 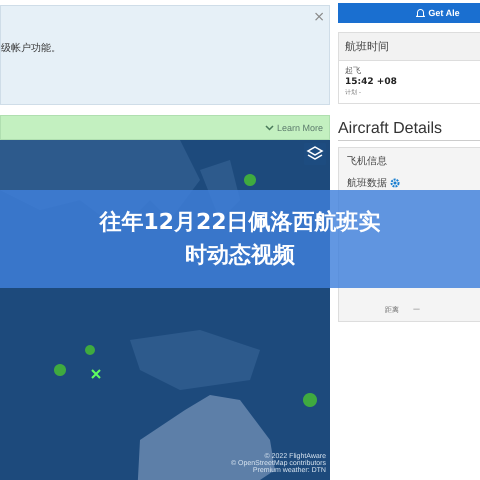 I want to click on chevron-down-icon, so click(x=269, y=127).